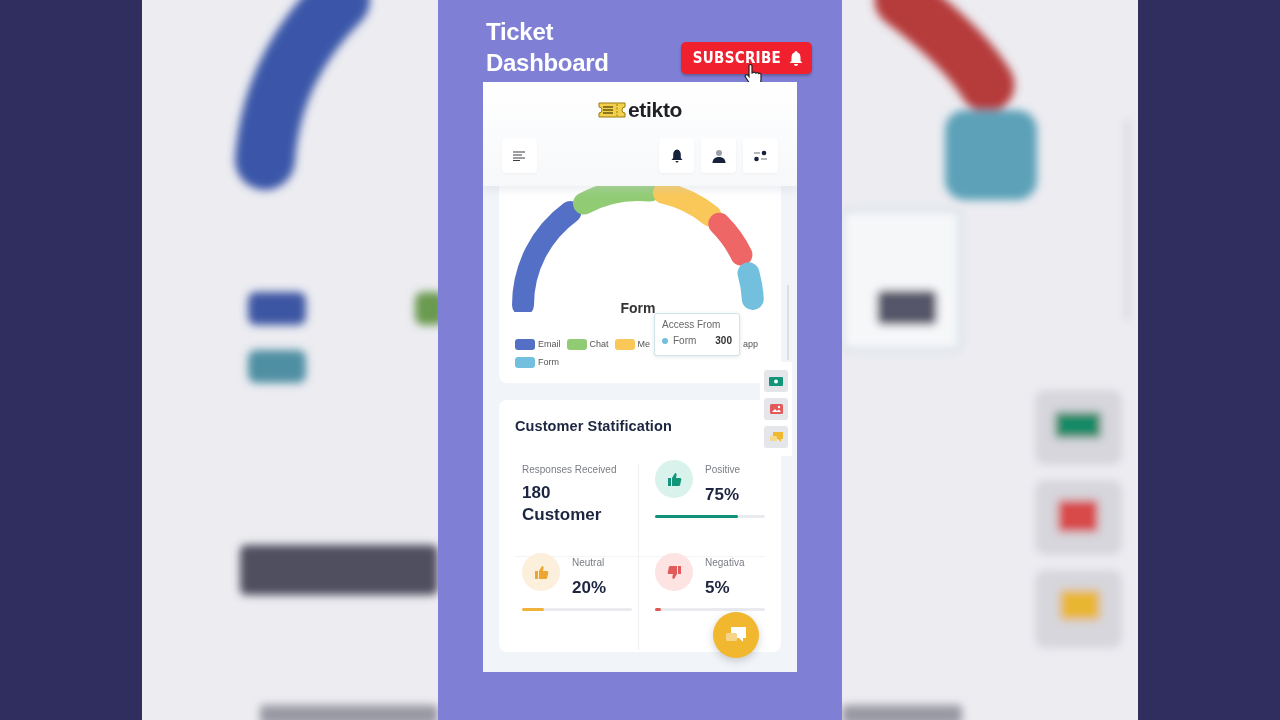  I want to click on stat-label: Responses Received, so click(570, 469).